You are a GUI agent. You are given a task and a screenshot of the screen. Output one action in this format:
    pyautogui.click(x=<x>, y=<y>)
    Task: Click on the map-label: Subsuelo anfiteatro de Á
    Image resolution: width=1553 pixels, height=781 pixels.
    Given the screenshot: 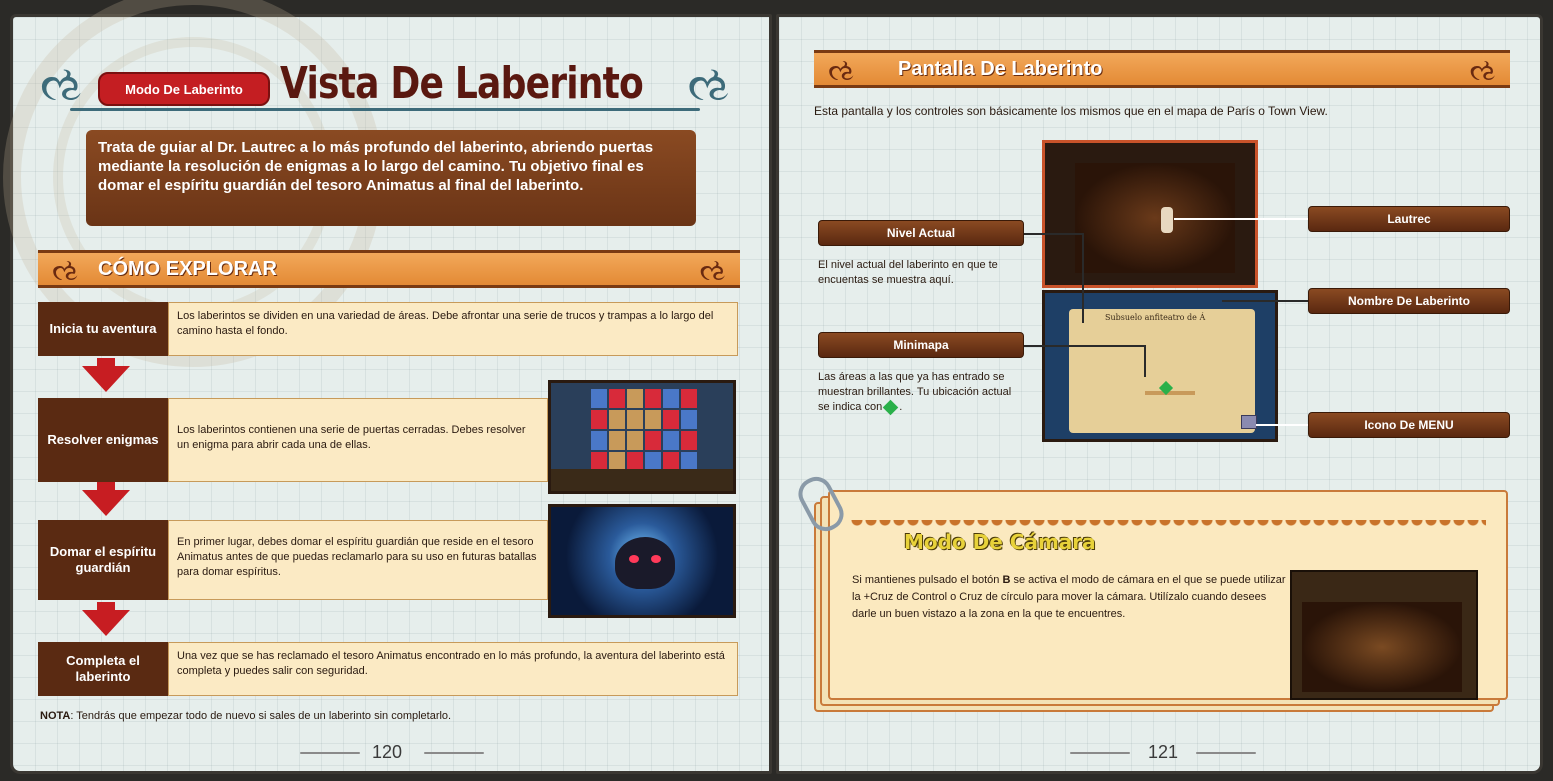 What is the action you would take?
    pyautogui.click(x=1155, y=317)
    